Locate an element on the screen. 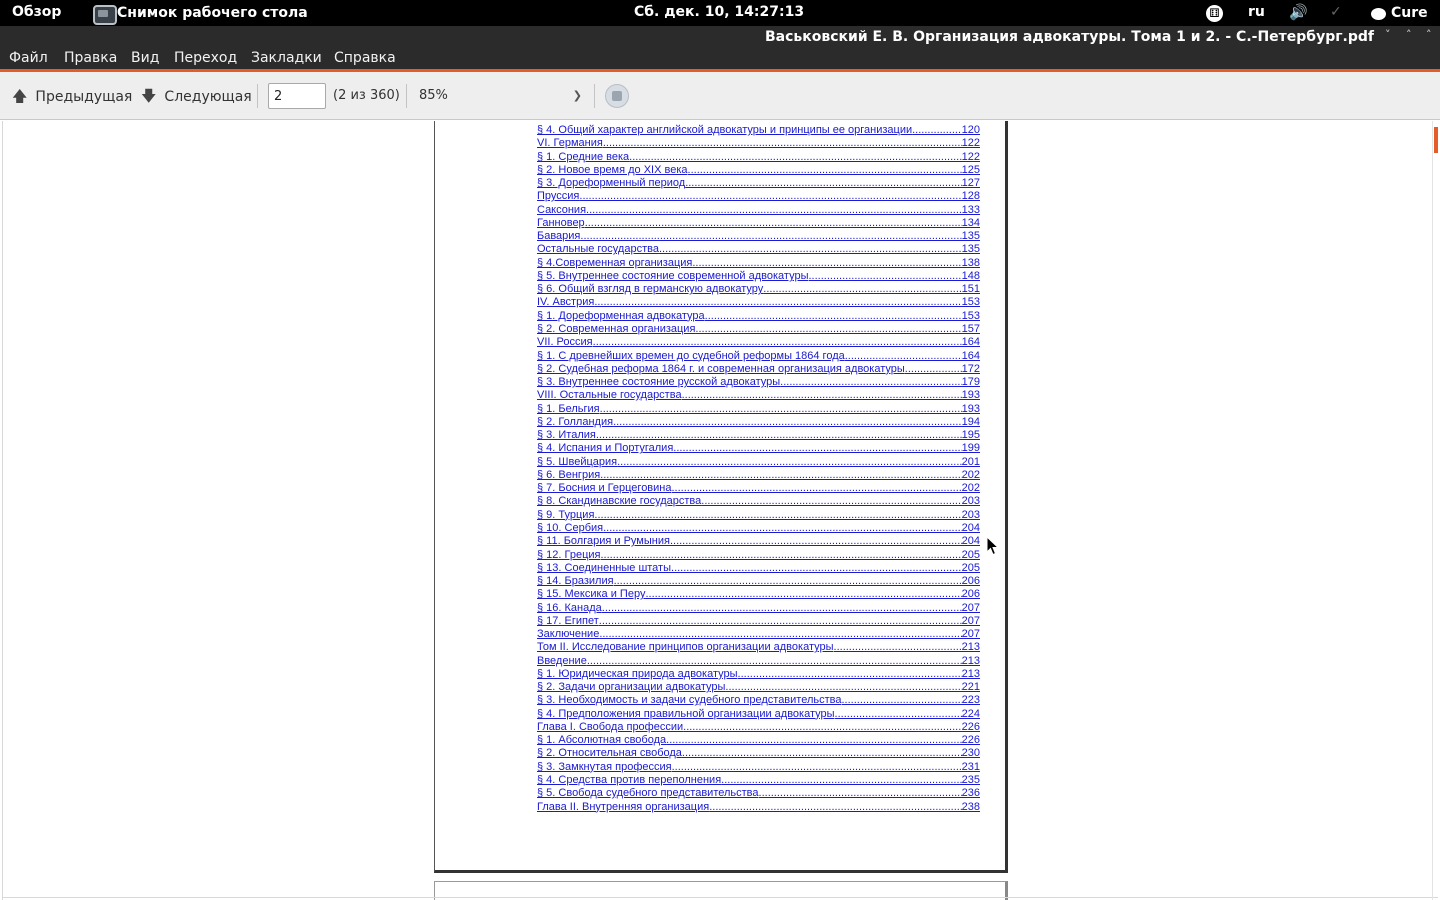 The image size is (1440, 900). accessibility-icon: ⚅ is located at coordinates (1214, 13).